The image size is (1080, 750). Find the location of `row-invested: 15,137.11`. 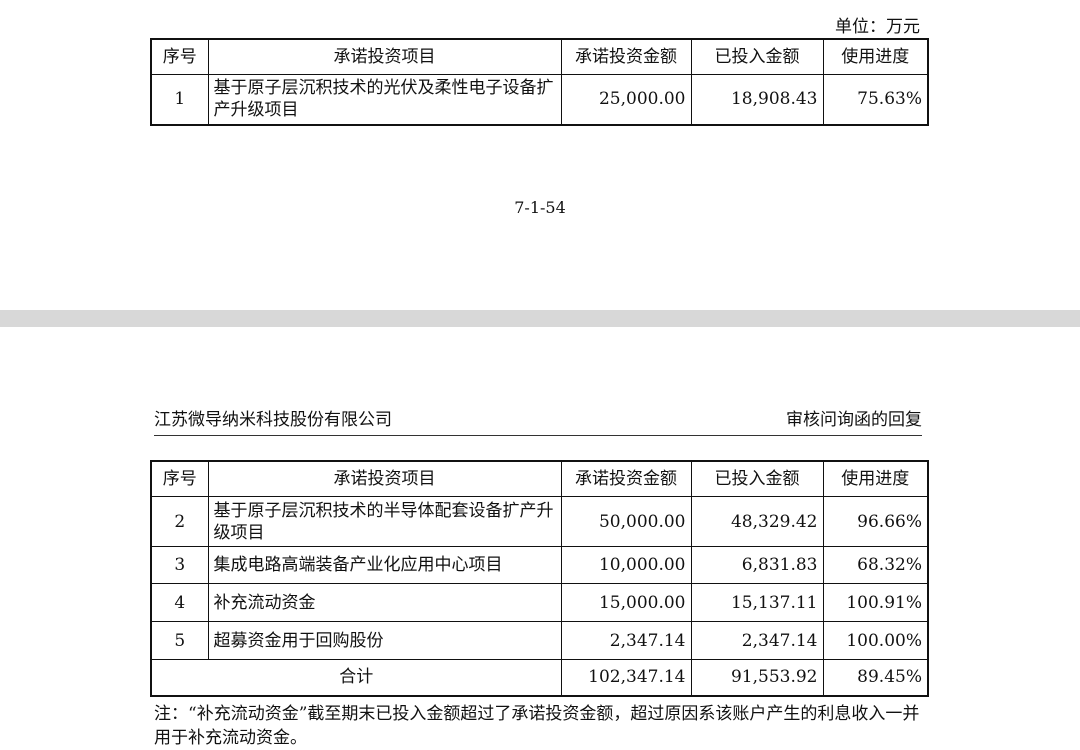

row-invested: 15,137.11 is located at coordinates (757, 602).